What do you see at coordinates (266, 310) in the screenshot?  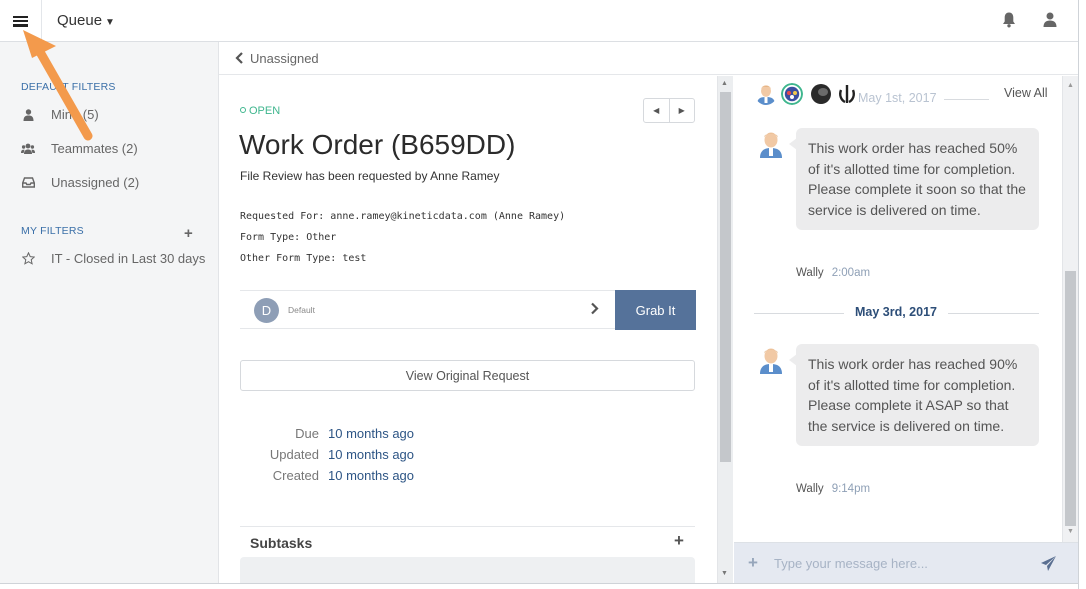 I see `avatar: D` at bounding box center [266, 310].